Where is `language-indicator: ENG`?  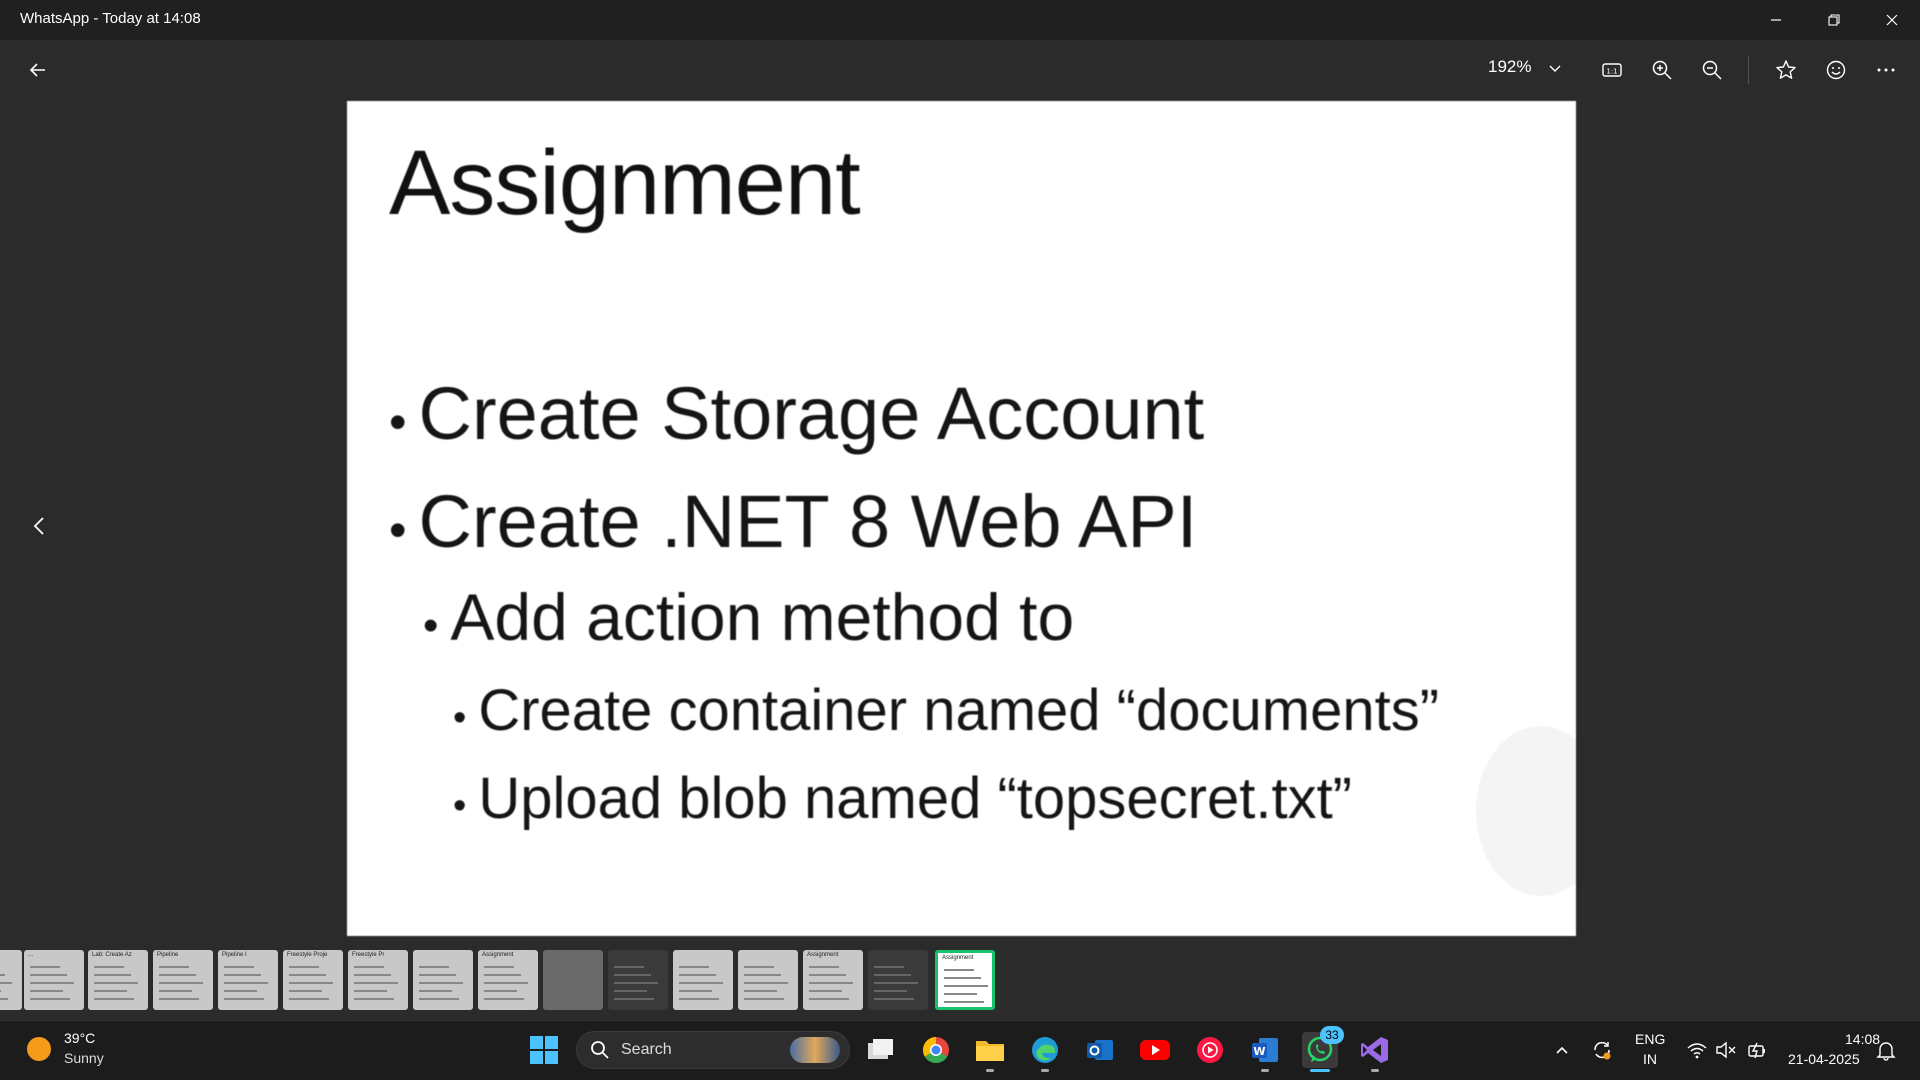 language-indicator: ENG is located at coordinates (1650, 1039).